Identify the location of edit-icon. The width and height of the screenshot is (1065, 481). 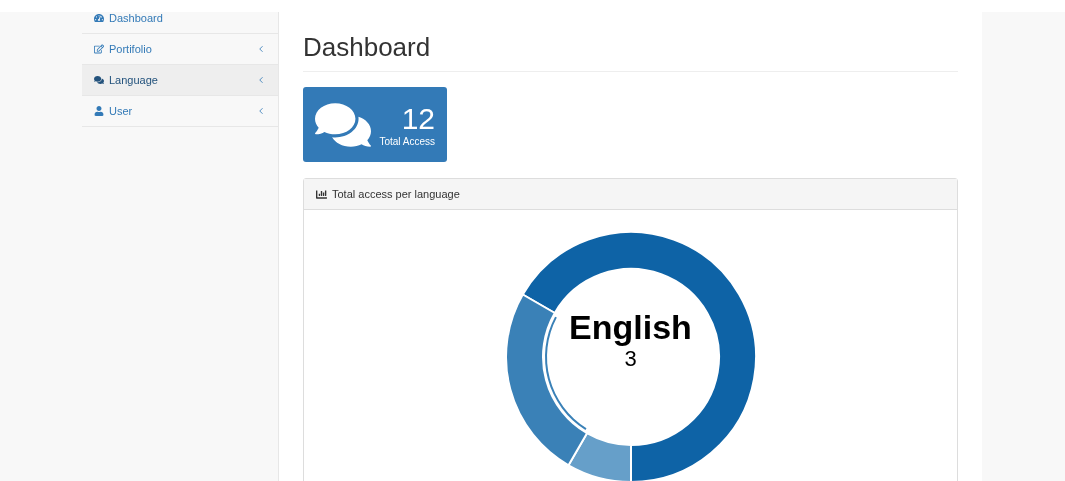
(99, 49).